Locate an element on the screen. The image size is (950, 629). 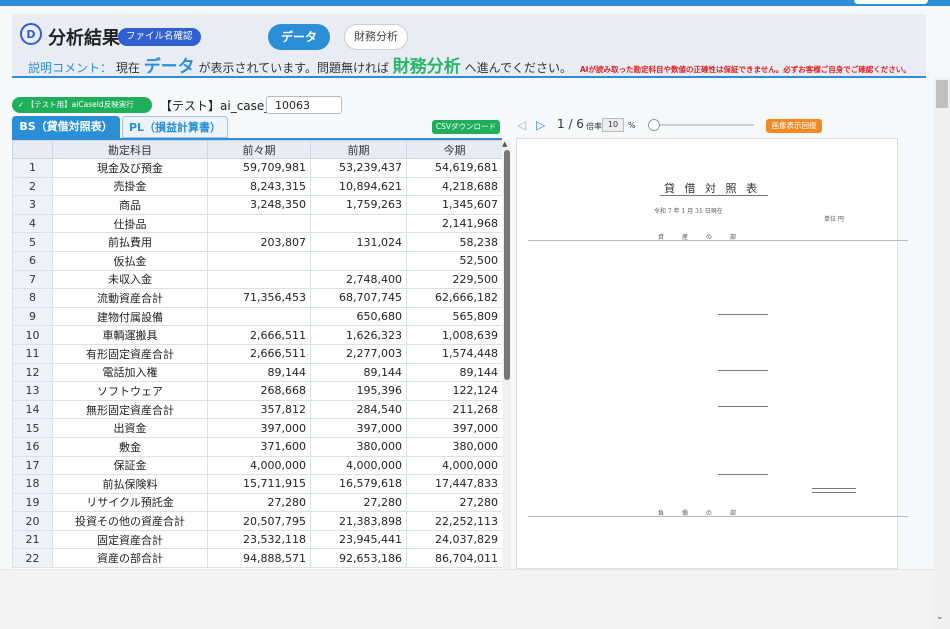
zoom-slider is located at coordinates (701, 125).